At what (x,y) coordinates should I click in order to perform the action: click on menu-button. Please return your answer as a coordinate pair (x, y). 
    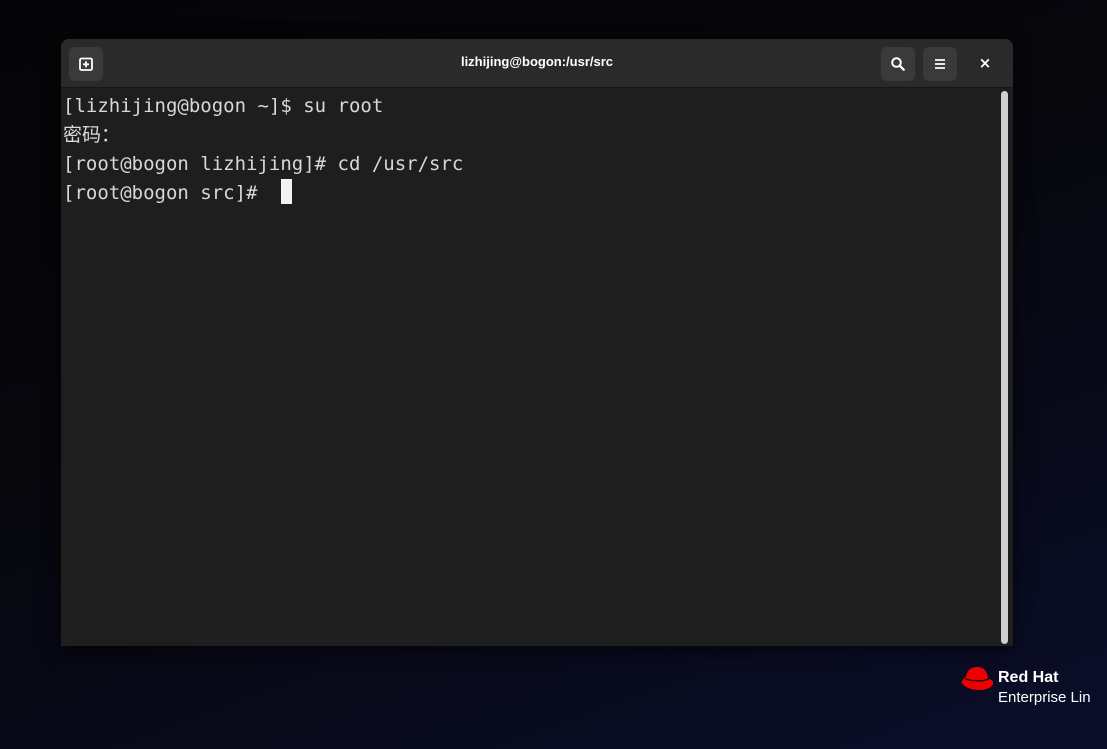
    Looking at the image, I should click on (940, 64).